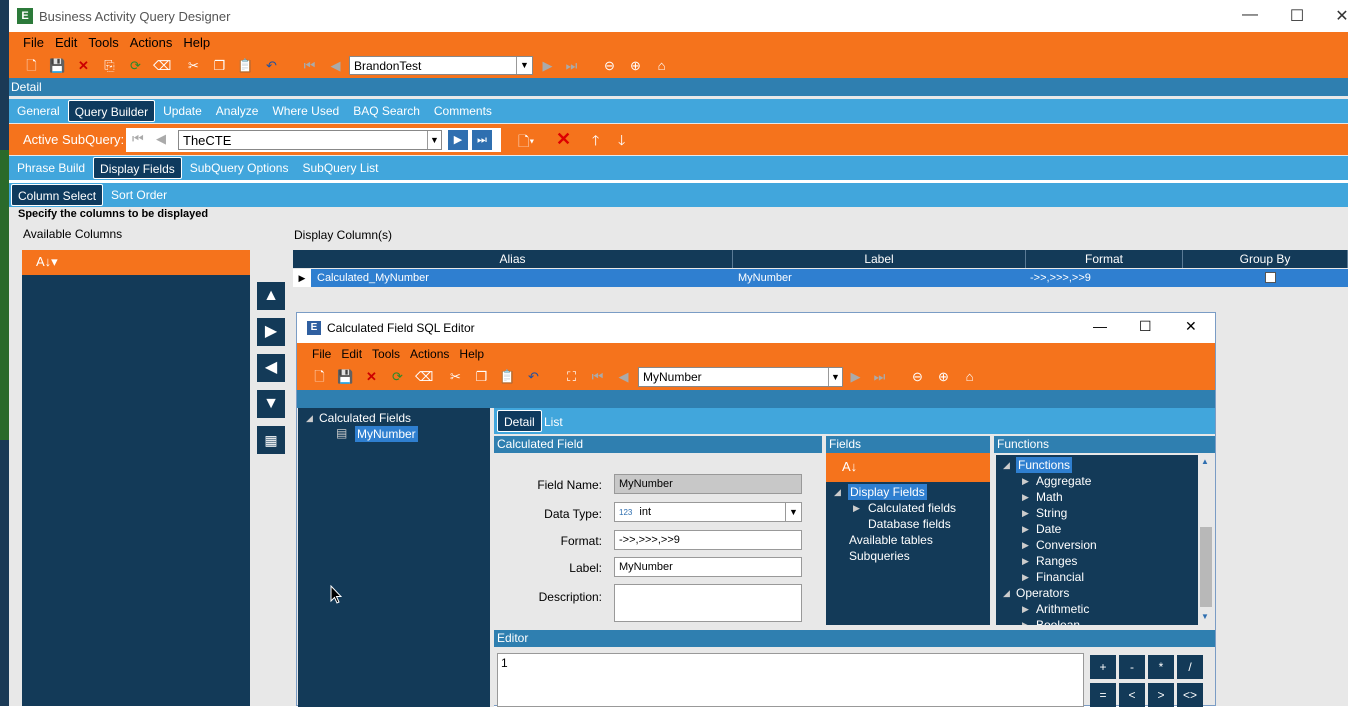 Image resolution: width=1348 pixels, height=707 pixels. I want to click on move-column-down-button: ▼, so click(271, 404).